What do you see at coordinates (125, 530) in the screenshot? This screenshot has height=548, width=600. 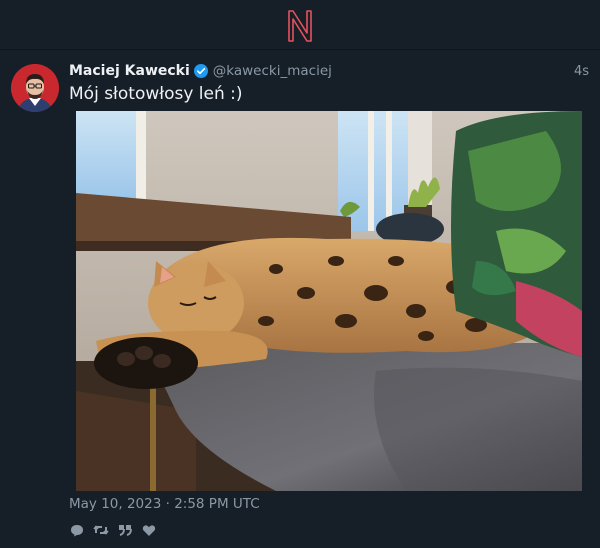 I see `quote-icon` at bounding box center [125, 530].